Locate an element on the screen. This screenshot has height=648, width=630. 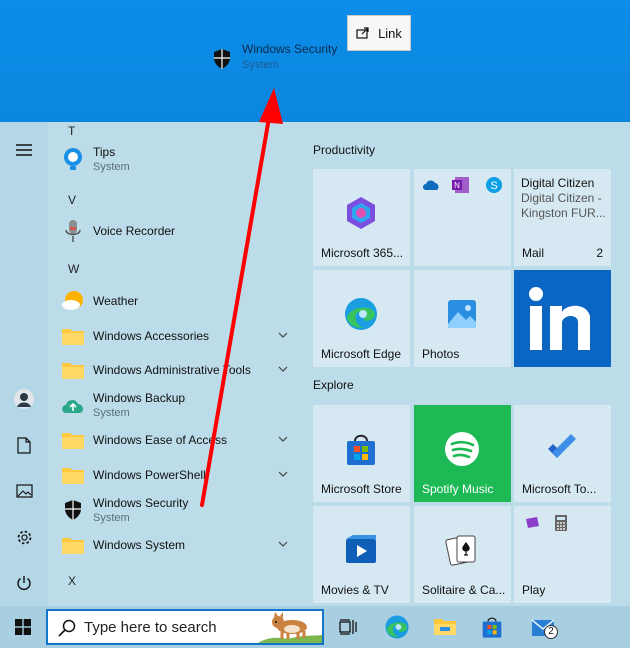
app-item-windows-administrative-tools: Windows Administrative Tools is located at coordinates (174, 370).